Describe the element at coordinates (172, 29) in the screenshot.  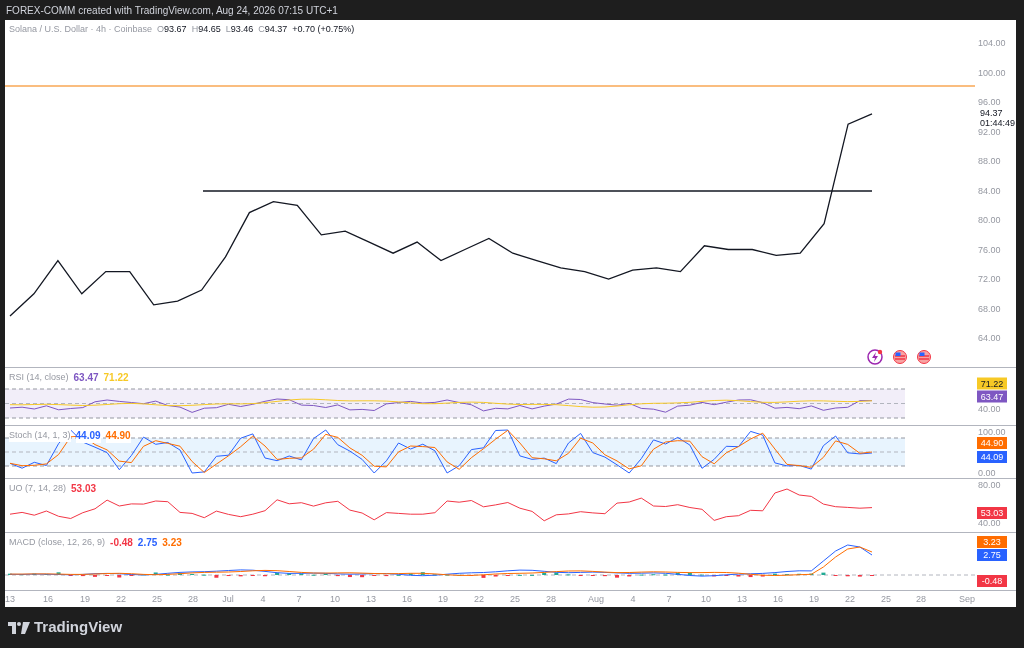
I see `ohlc-value: O93.67` at that location.